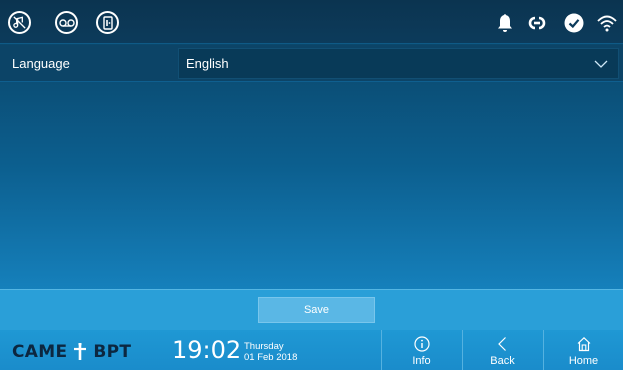  Describe the element at coordinates (607, 23) in the screenshot. I see `wifi-icon` at that location.